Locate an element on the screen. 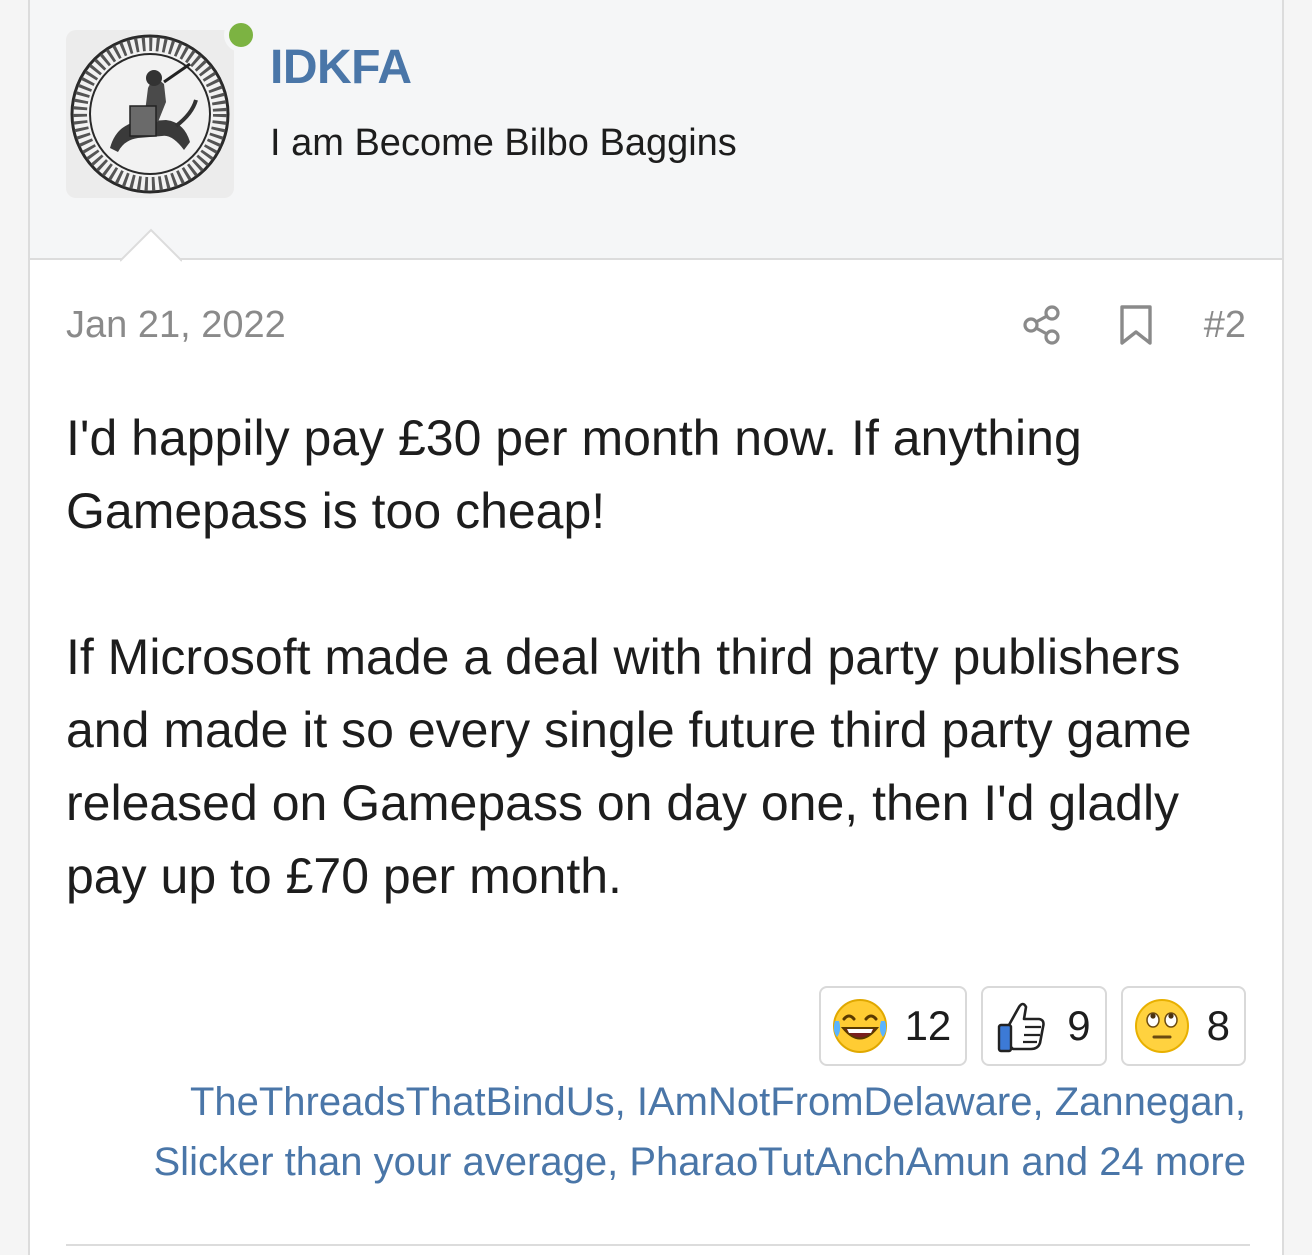  reaction-count: 9 is located at coordinates (1079, 1025).